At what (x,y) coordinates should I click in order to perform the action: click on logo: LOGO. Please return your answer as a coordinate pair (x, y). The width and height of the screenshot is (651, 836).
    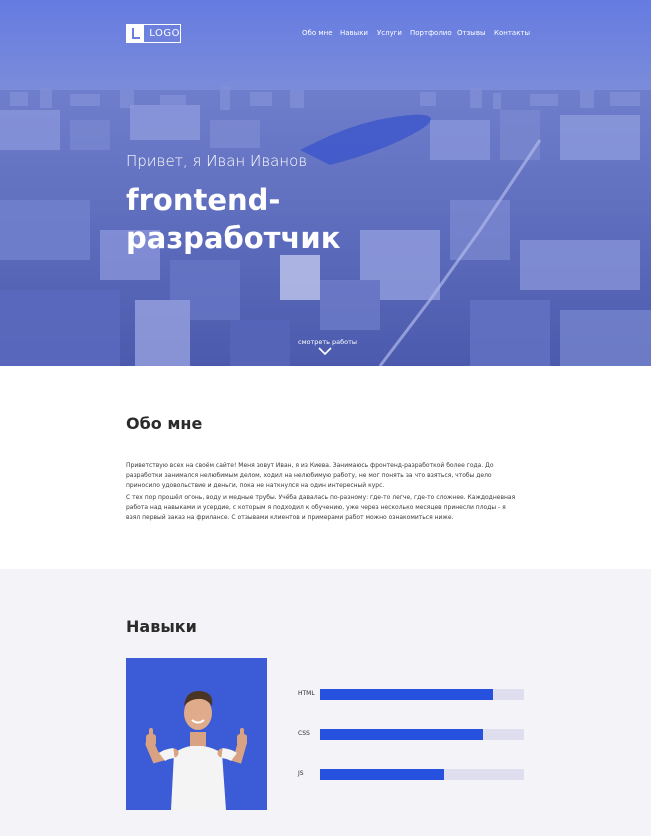
    Looking at the image, I should click on (153, 33).